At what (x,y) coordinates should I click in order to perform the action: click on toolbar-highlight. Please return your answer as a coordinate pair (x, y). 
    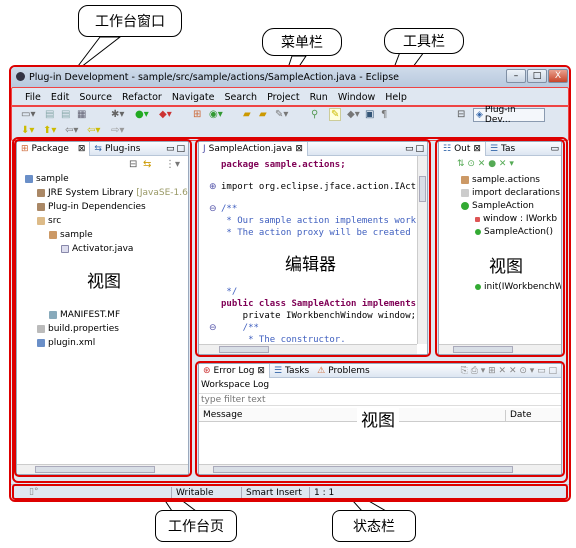
    Looking at the image, I should click on (290, 123).